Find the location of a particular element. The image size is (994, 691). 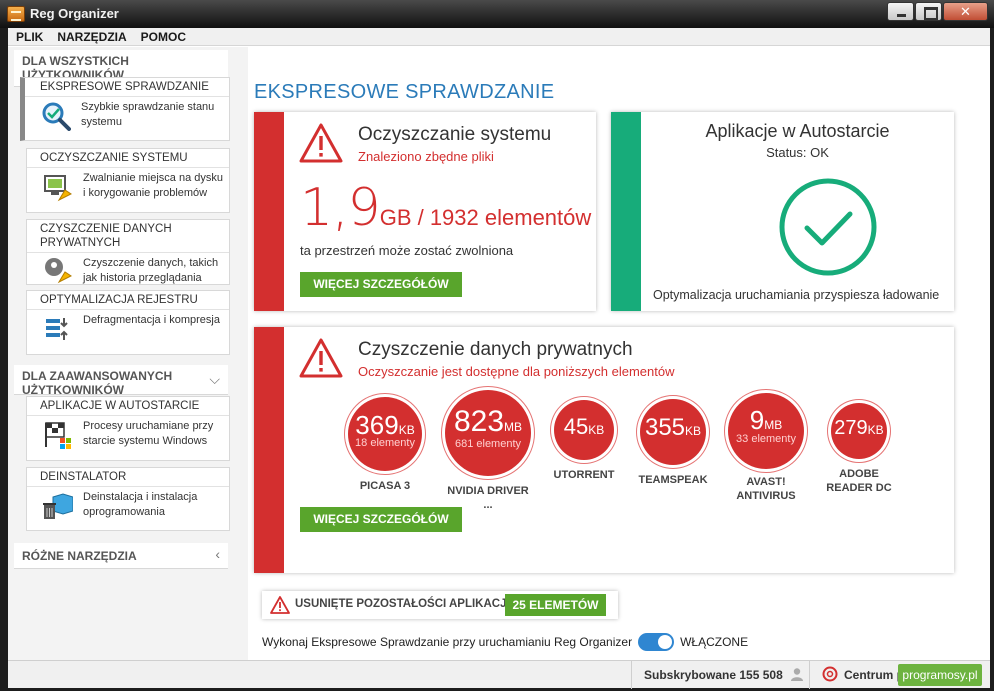

autorun-toggle is located at coordinates (656, 642).